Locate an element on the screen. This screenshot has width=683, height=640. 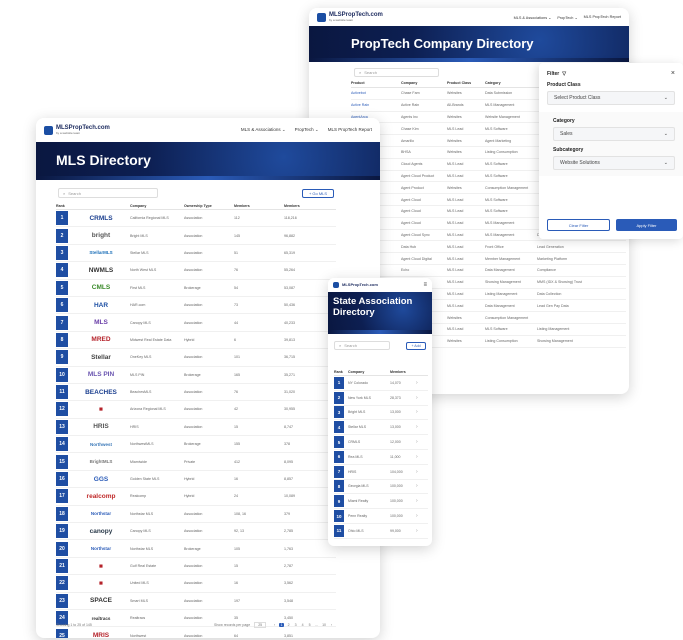
company-name: Bright MLS is located at coordinates (157, 236).